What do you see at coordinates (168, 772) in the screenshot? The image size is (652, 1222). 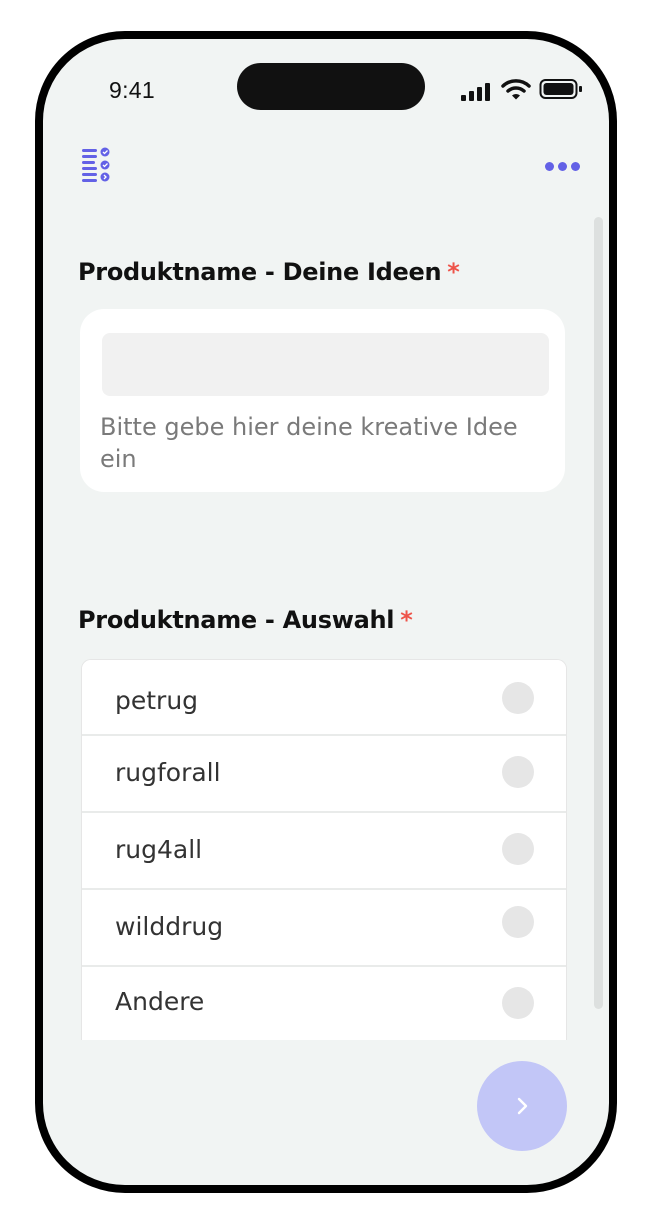 I see `option-label: rugforall` at bounding box center [168, 772].